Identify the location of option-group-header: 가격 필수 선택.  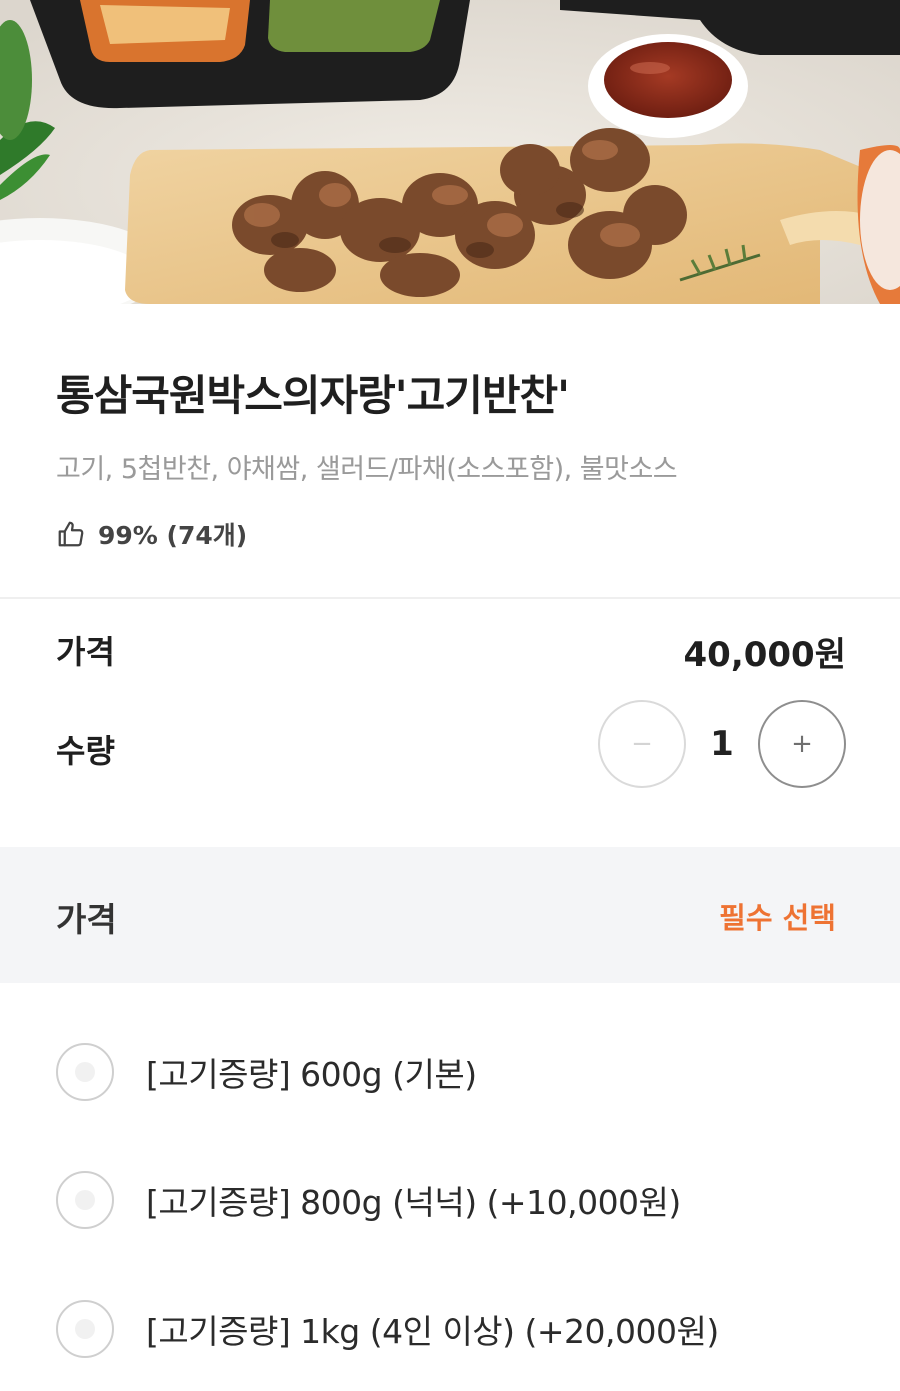
(450, 915).